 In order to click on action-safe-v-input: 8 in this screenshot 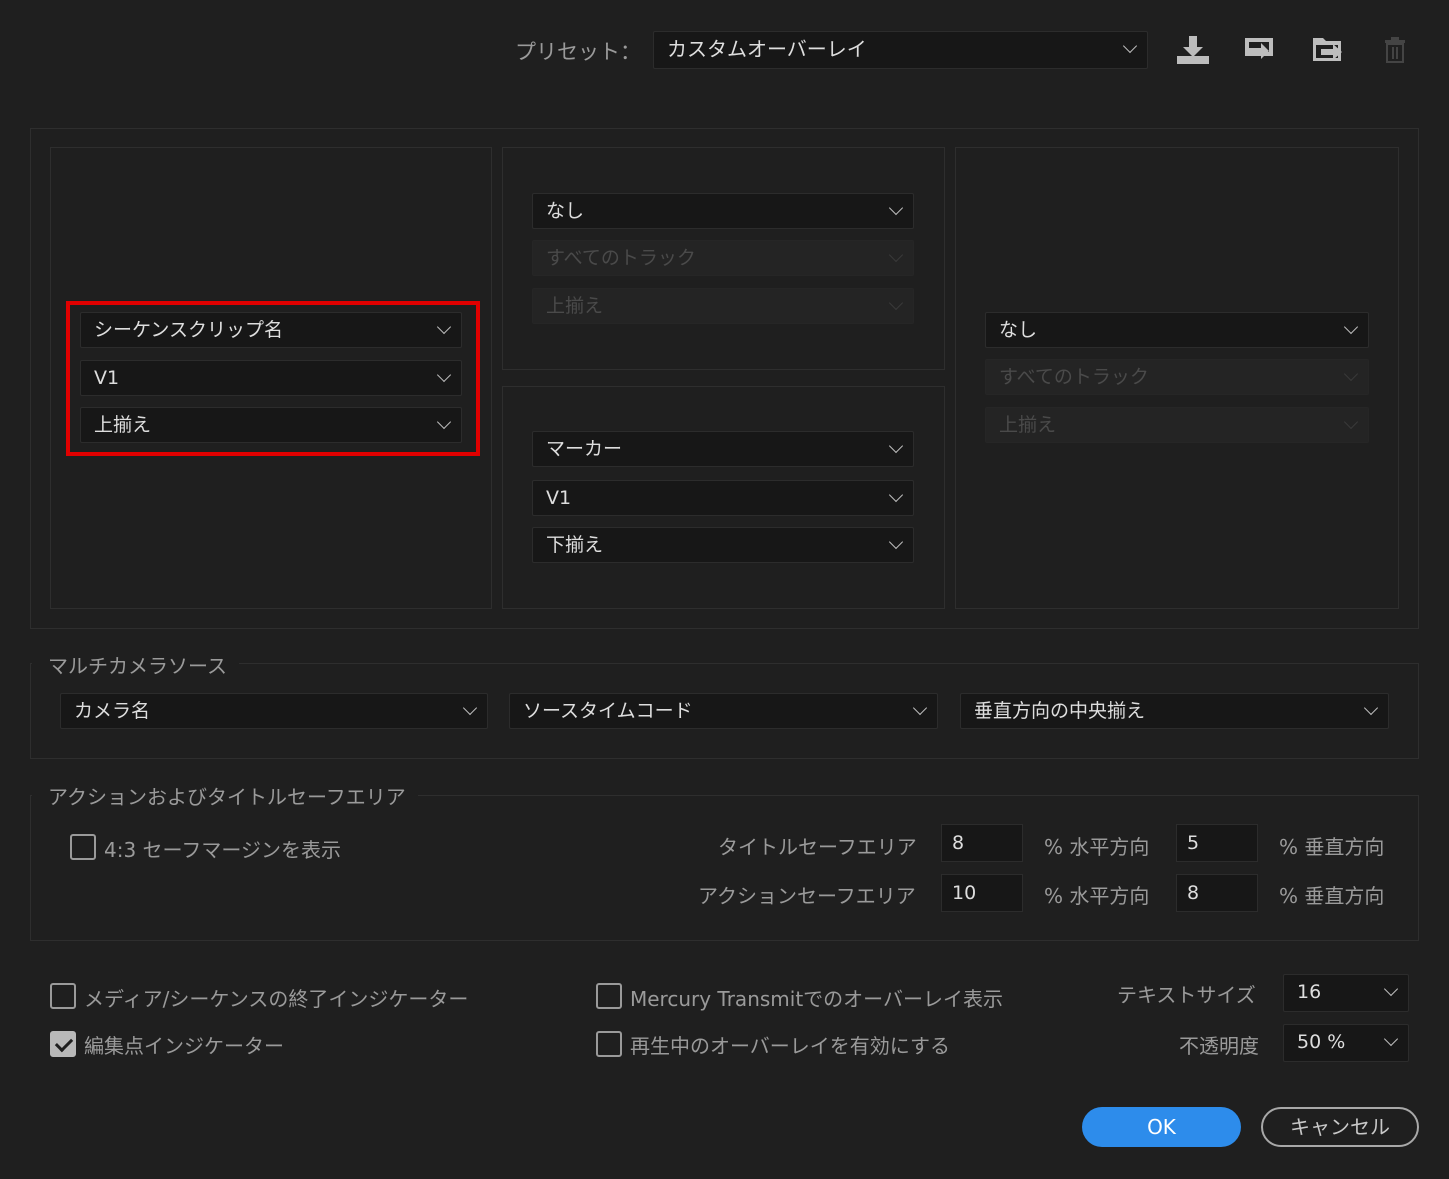, I will do `click(1217, 893)`.